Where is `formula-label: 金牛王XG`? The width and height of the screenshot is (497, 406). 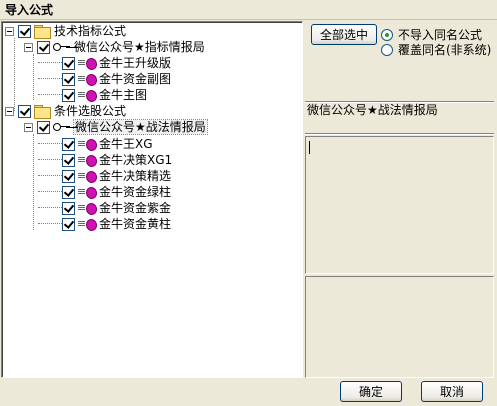
formula-label: 金牛王XG is located at coordinates (126, 144).